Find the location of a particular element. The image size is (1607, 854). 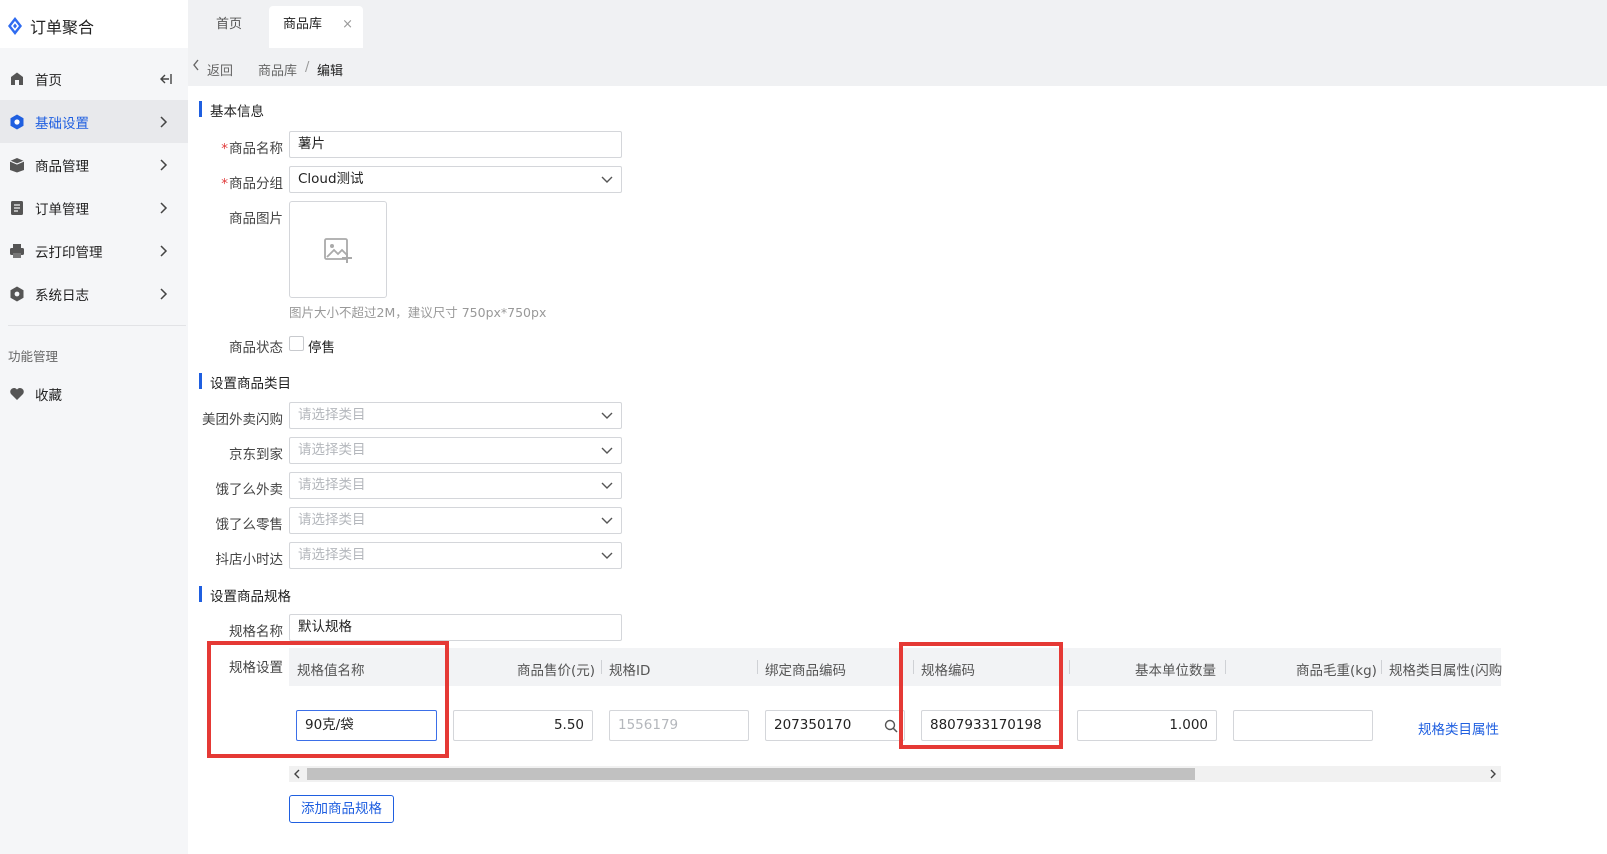

category-label-eleme-retail: 饿了么零售 is located at coordinates (249, 525).